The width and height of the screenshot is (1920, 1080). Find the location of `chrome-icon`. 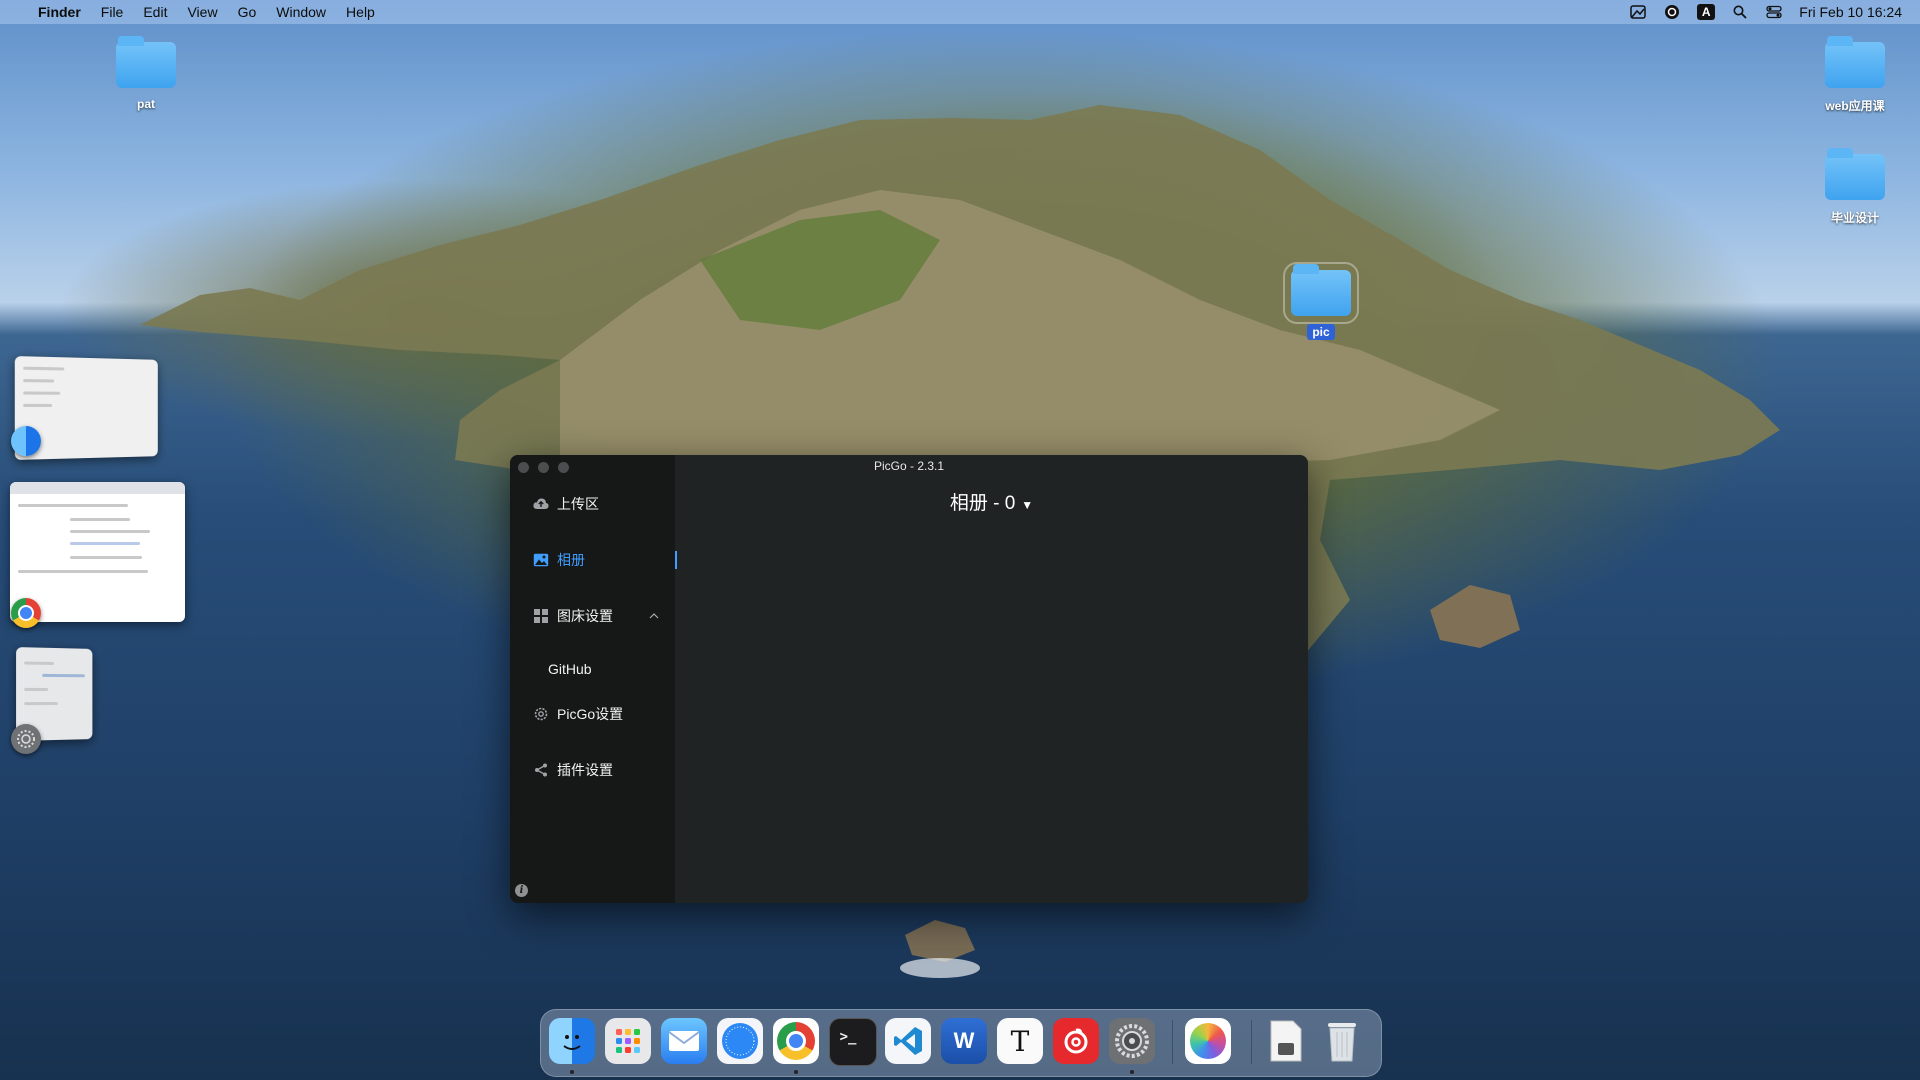

chrome-icon is located at coordinates (796, 1041).